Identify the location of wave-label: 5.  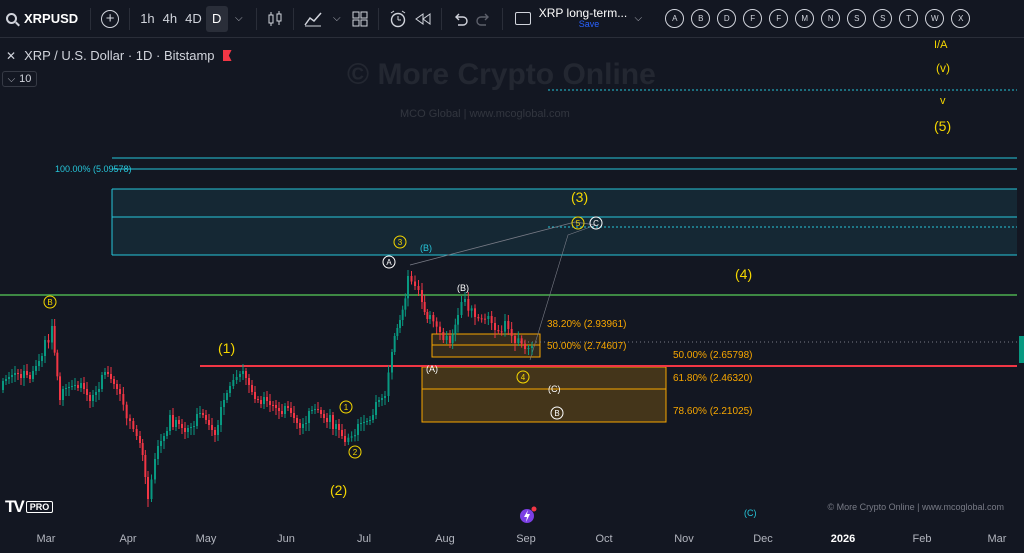
(578, 223).